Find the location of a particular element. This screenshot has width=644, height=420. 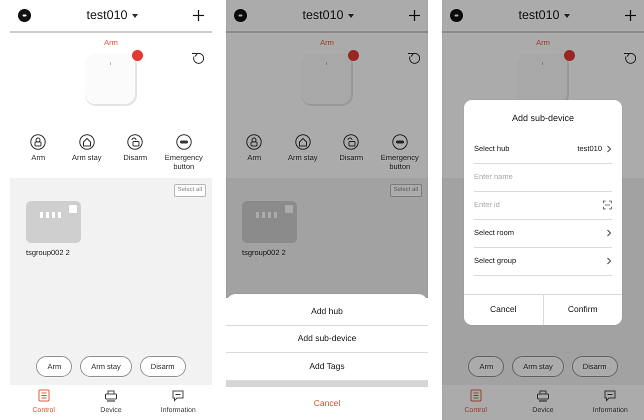

scan-icon is located at coordinates (607, 205).